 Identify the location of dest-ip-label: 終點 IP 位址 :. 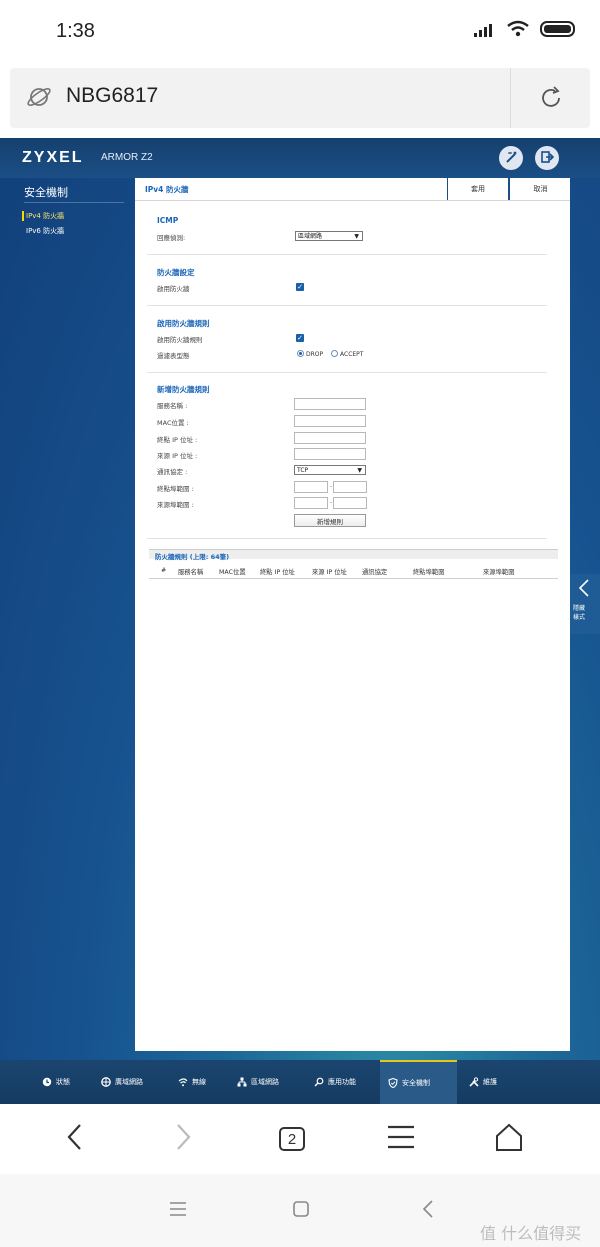
(177, 440).